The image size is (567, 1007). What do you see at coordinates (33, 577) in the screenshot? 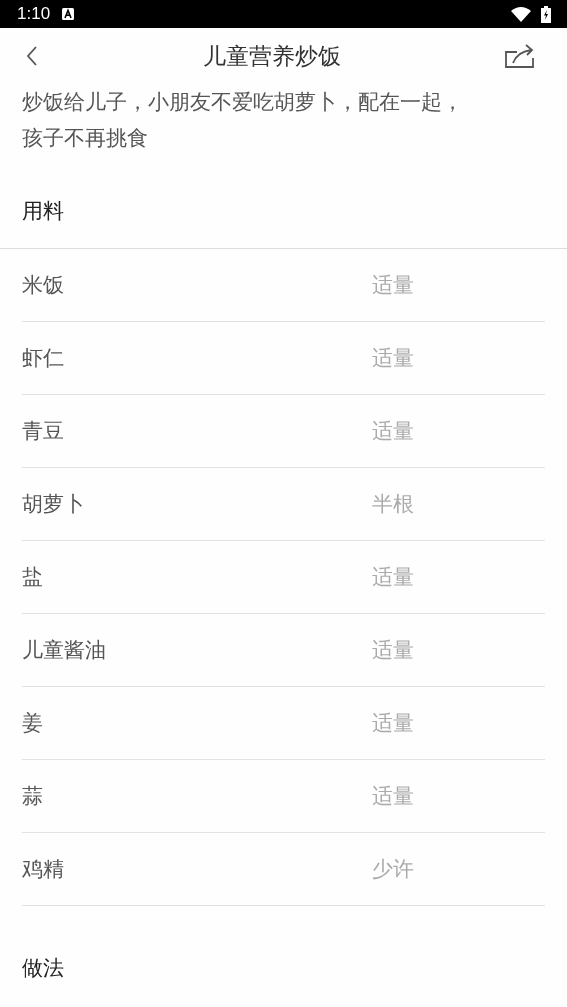
I see `ingredient-name: 盐` at bounding box center [33, 577].